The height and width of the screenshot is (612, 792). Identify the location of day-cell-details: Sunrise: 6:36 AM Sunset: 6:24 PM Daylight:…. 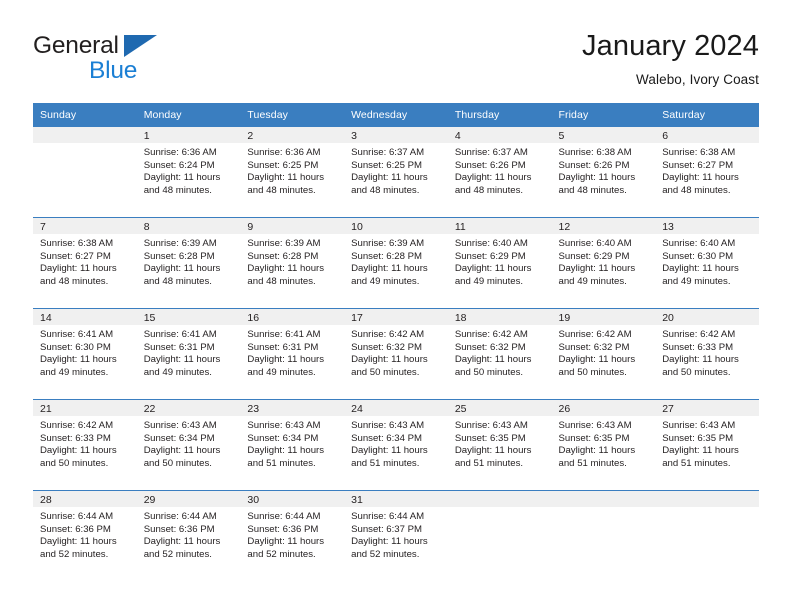
(189, 170).